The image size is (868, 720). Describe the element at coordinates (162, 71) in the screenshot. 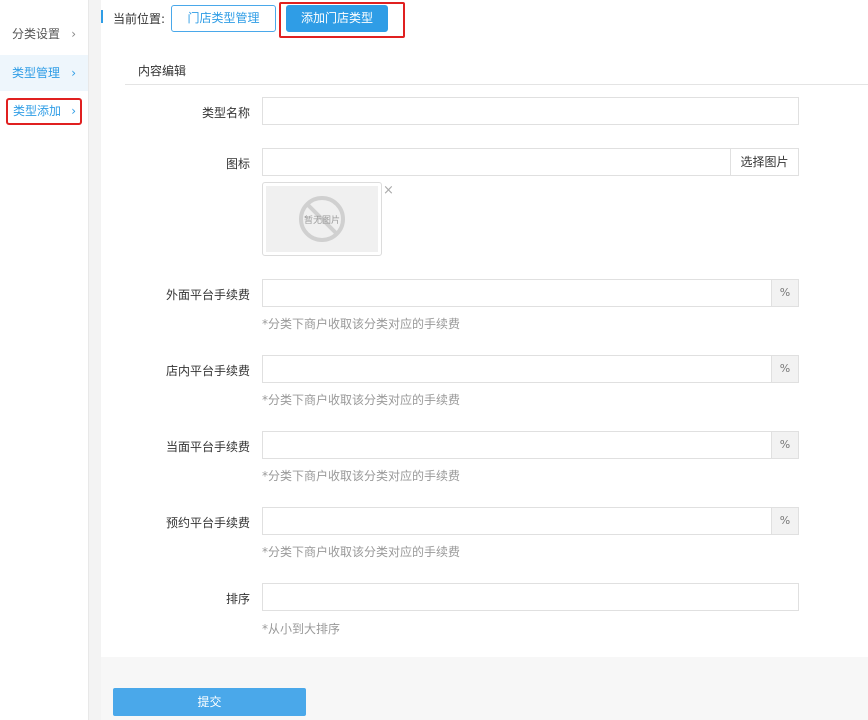

I see `panel-title: 内容编辑` at that location.